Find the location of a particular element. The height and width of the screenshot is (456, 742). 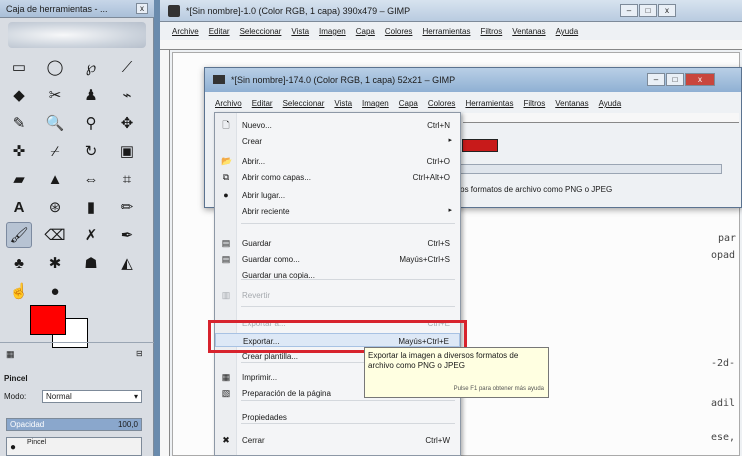

measure-icon: ⚲ is located at coordinates (91, 123).